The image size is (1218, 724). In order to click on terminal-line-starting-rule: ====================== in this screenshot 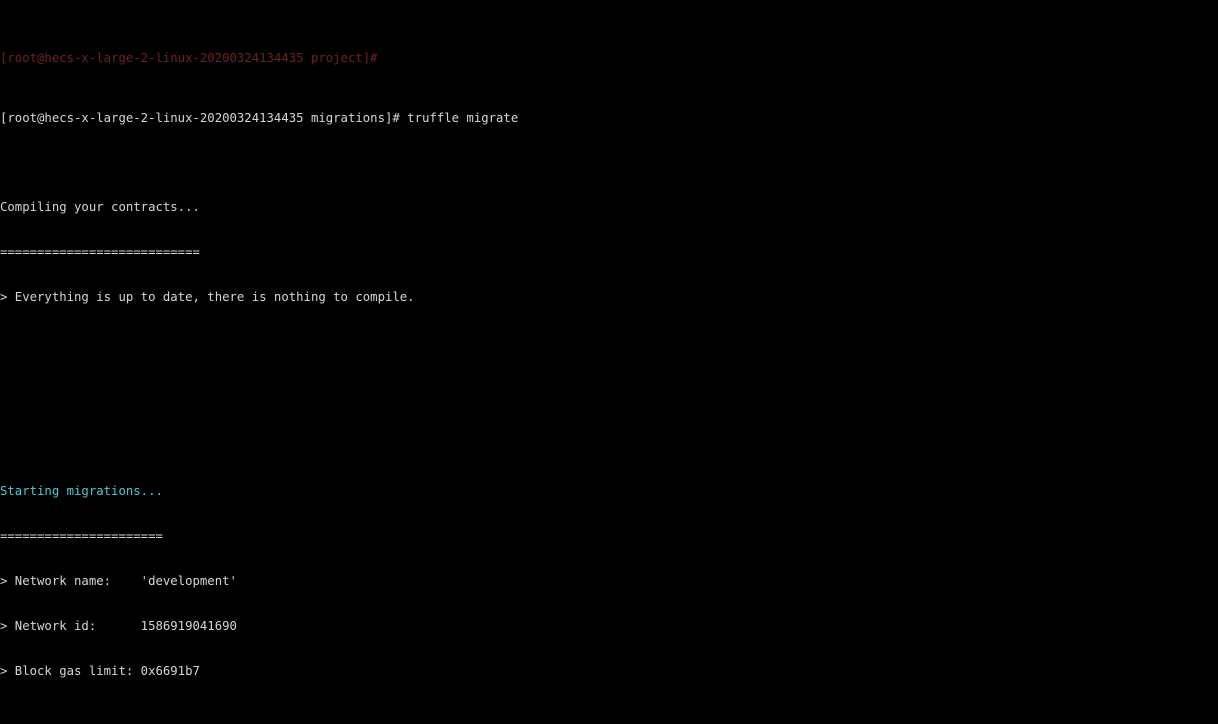, I will do `click(81, 536)`.